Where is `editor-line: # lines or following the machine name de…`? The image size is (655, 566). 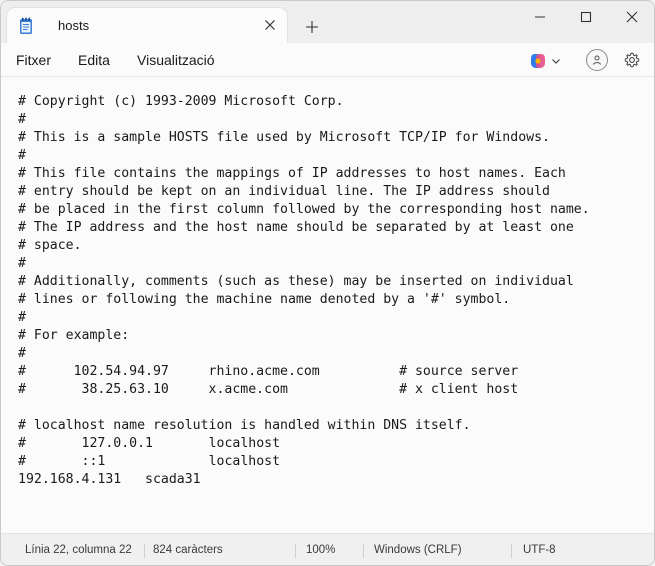
editor-line: # lines or following the machine name de… is located at coordinates (264, 299).